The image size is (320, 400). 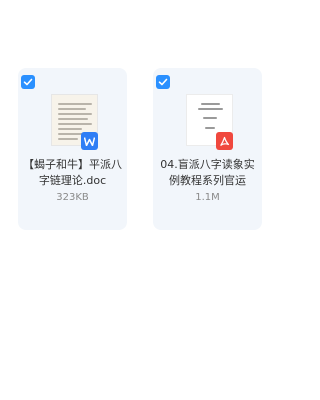 I want to click on file-name: 【蝎子和牛】平派八字链理论.doc, so click(x=72, y=172).